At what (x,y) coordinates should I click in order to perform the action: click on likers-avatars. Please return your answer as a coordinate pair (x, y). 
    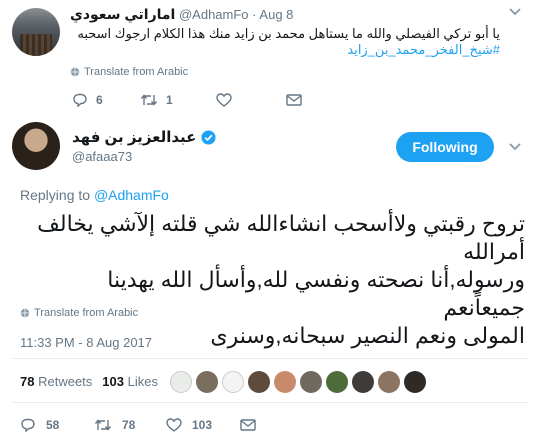
    Looking at the image, I should click on (300, 382).